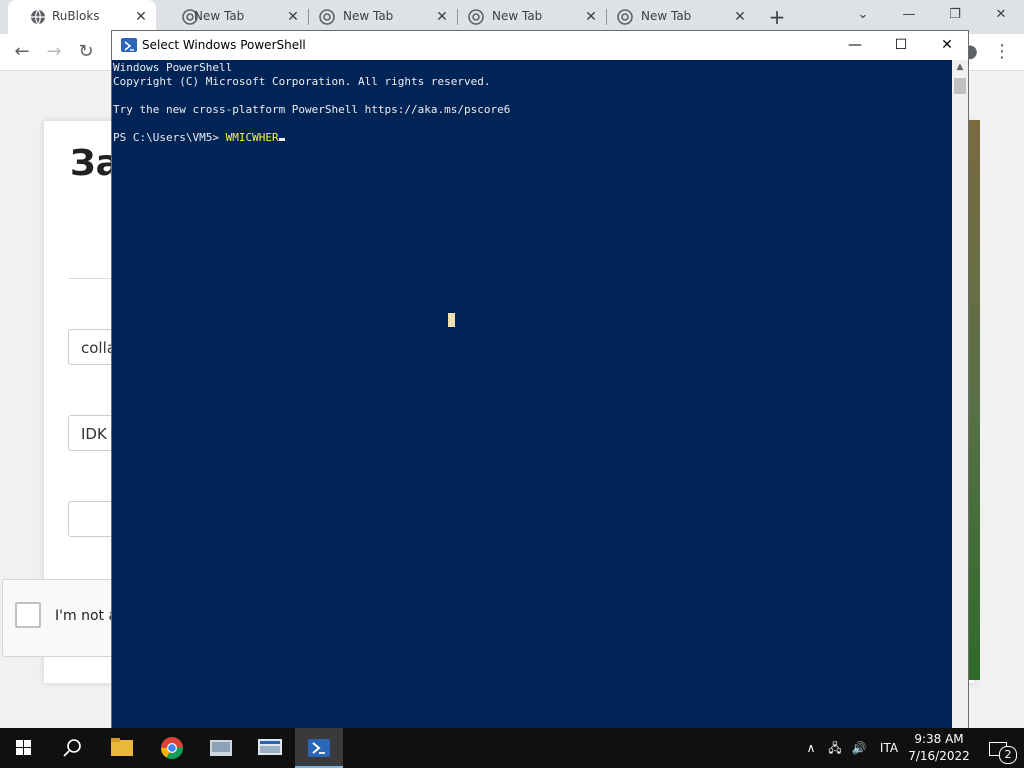 This screenshot has height=772, width=1024. I want to click on captcha-checkbox, so click(28, 615).